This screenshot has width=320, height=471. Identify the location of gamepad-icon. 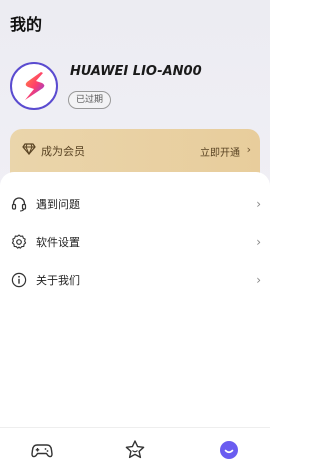
(42, 450).